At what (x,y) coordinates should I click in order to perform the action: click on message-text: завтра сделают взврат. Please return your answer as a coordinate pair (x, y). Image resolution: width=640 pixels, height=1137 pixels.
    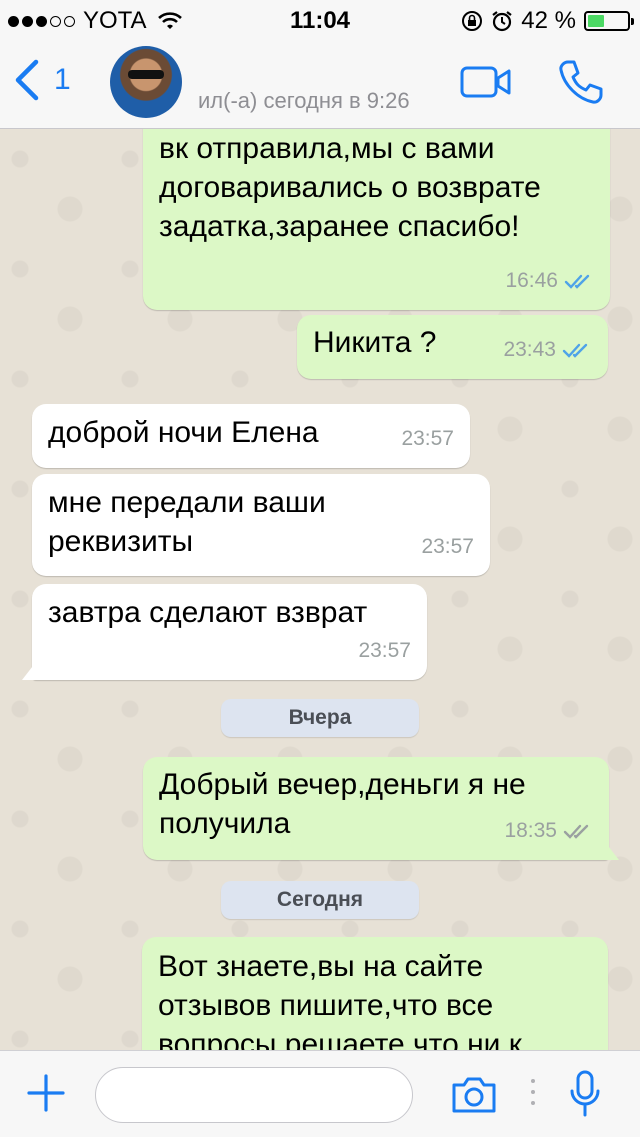
    Looking at the image, I should click on (208, 612).